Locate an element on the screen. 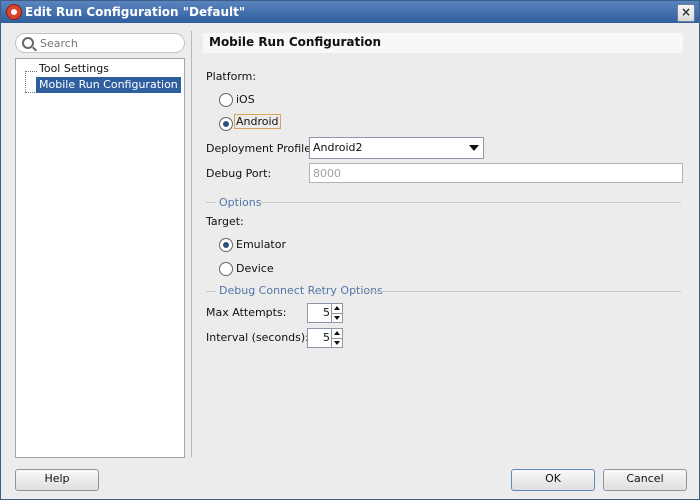 Image resolution: width=700 pixels, height=500 pixels. search-box is located at coordinates (100, 43).